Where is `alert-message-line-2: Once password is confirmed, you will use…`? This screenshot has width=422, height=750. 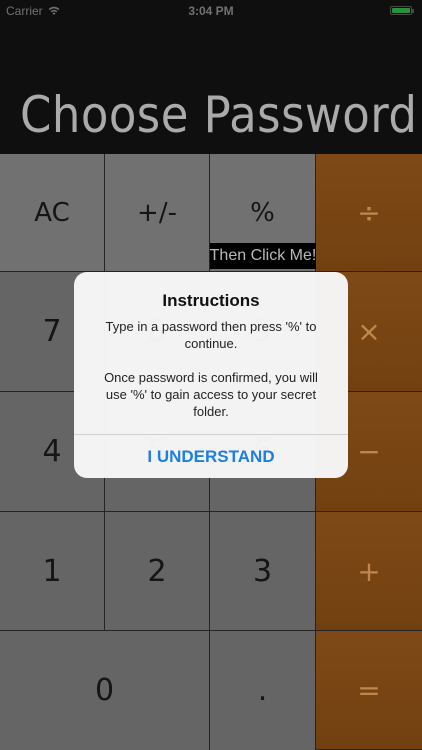 alert-message-line-2: Once password is confirmed, you will use… is located at coordinates (211, 394).